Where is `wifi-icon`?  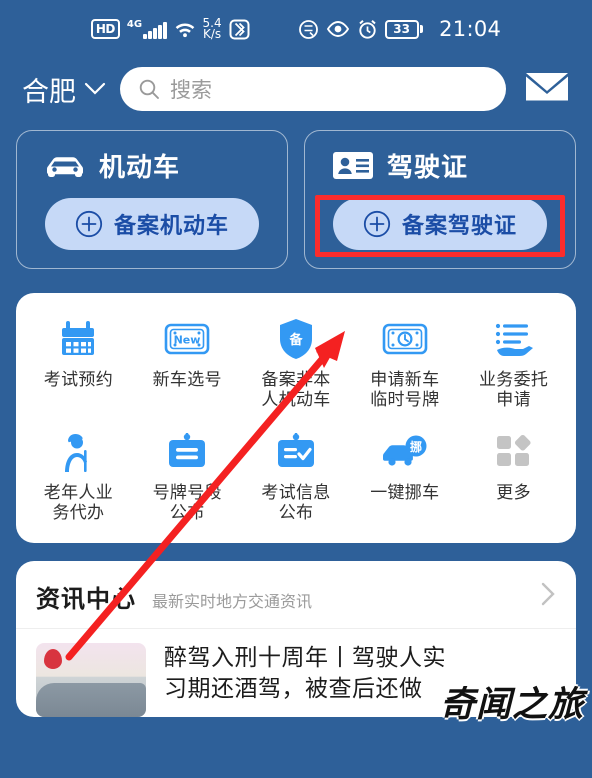 wifi-icon is located at coordinates (185, 29).